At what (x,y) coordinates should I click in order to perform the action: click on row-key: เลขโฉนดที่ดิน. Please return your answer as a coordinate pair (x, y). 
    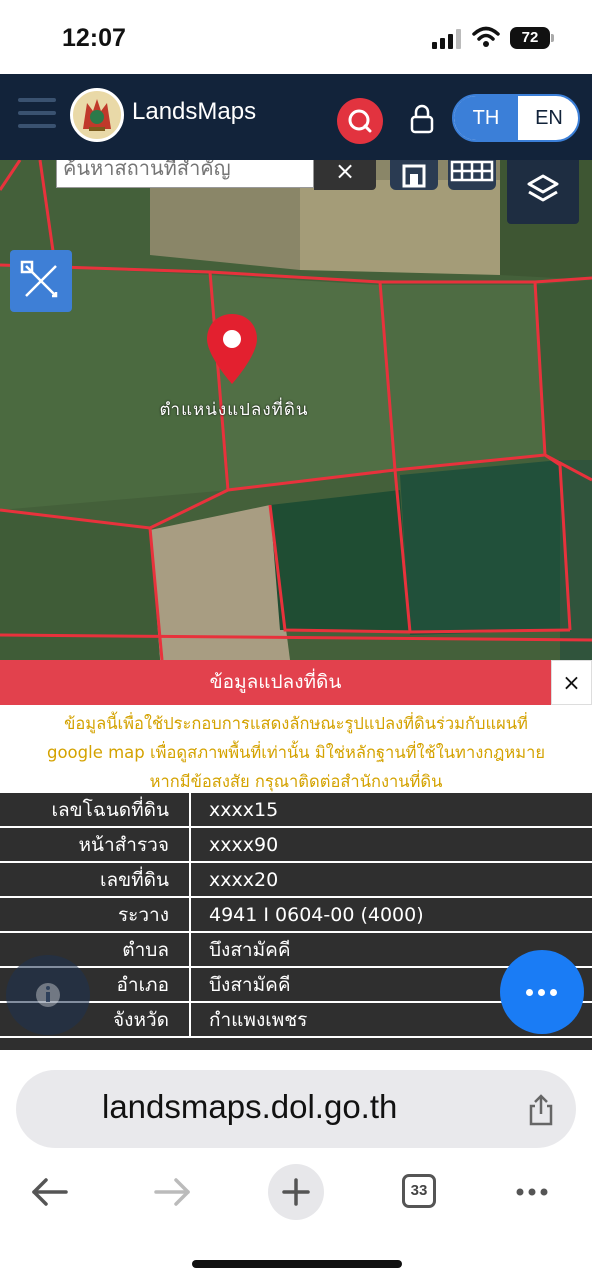
    Looking at the image, I should click on (95, 809).